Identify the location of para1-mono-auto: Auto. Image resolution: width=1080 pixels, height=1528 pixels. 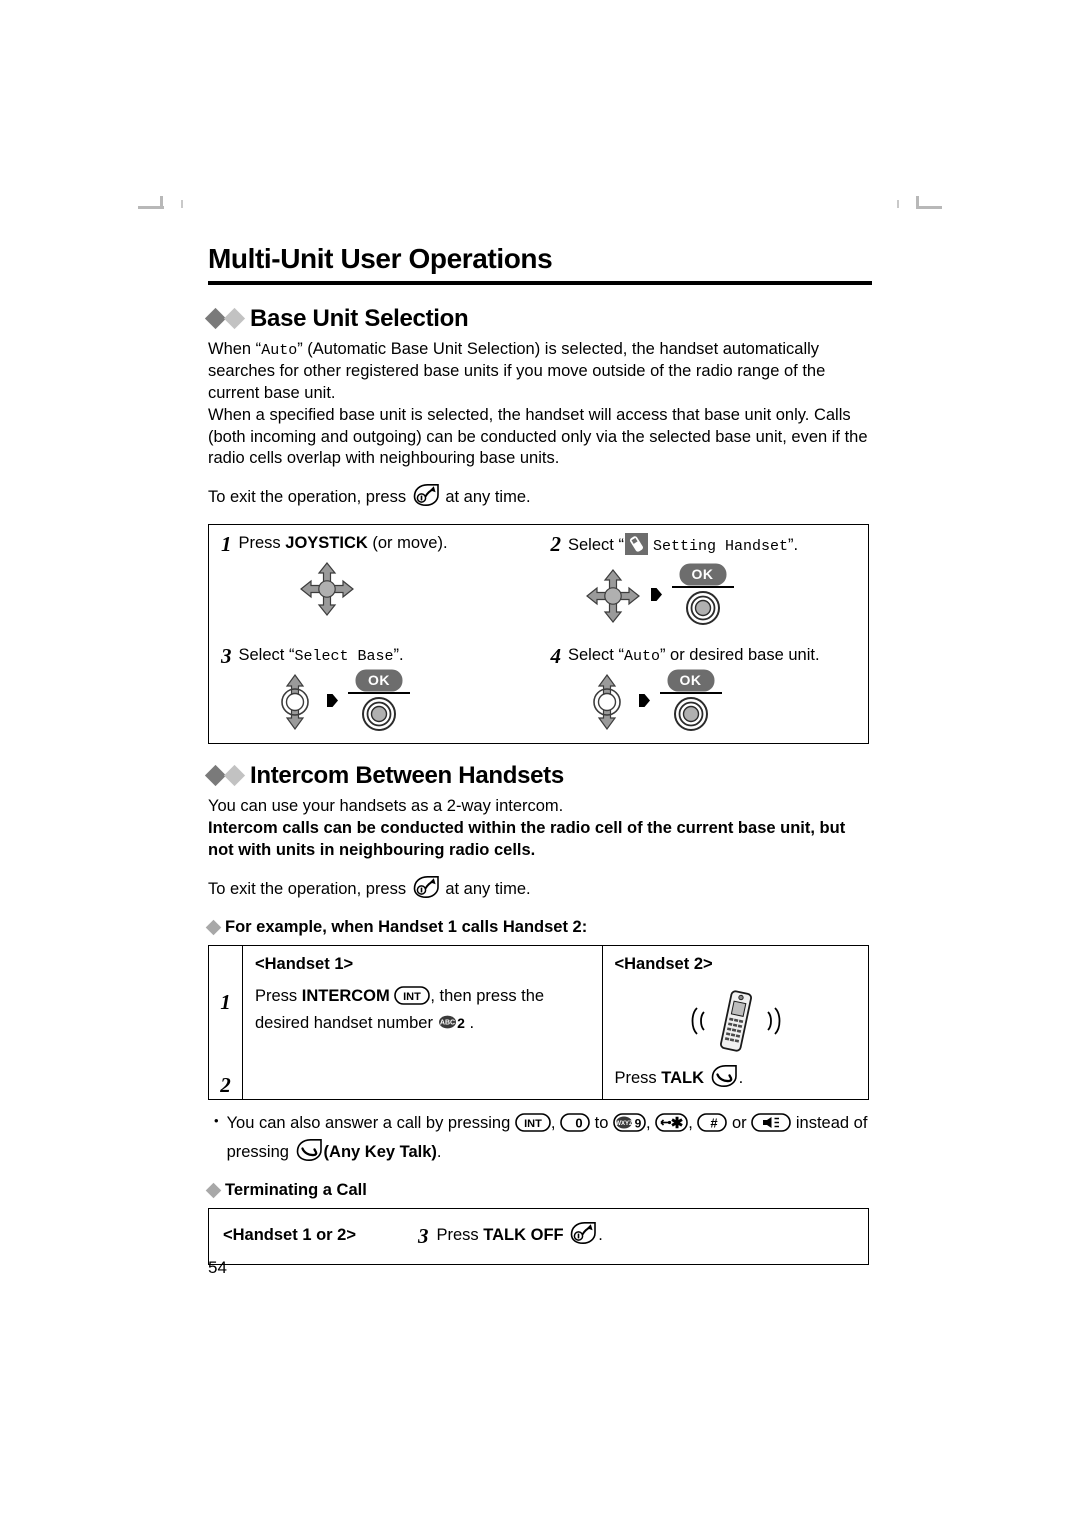
(279, 350).